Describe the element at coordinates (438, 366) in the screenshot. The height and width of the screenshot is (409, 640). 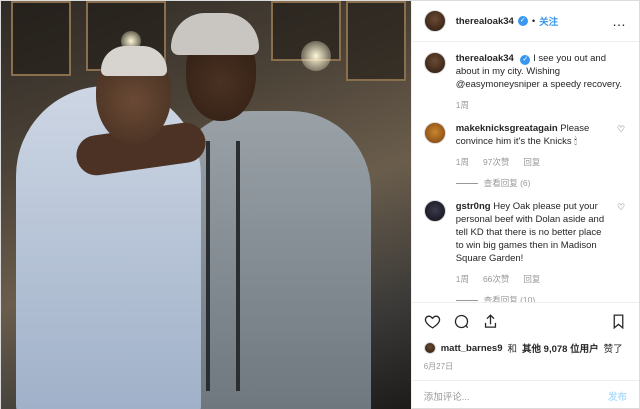
I see `post-date: 6月27日` at that location.